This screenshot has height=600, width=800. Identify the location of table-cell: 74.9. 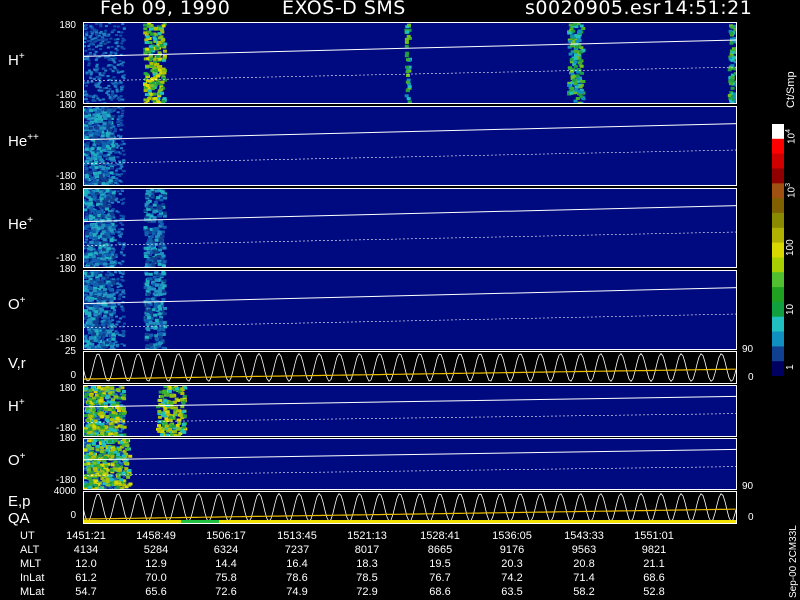
(297, 592).